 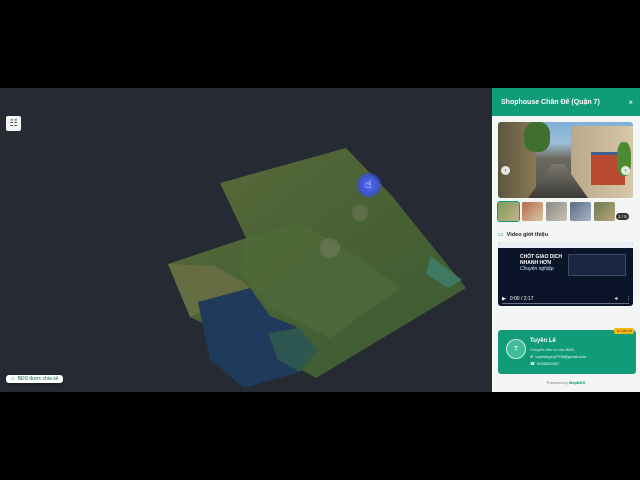 I want to click on agent-phone: ☎ 0938524467, so click(x=544, y=363).